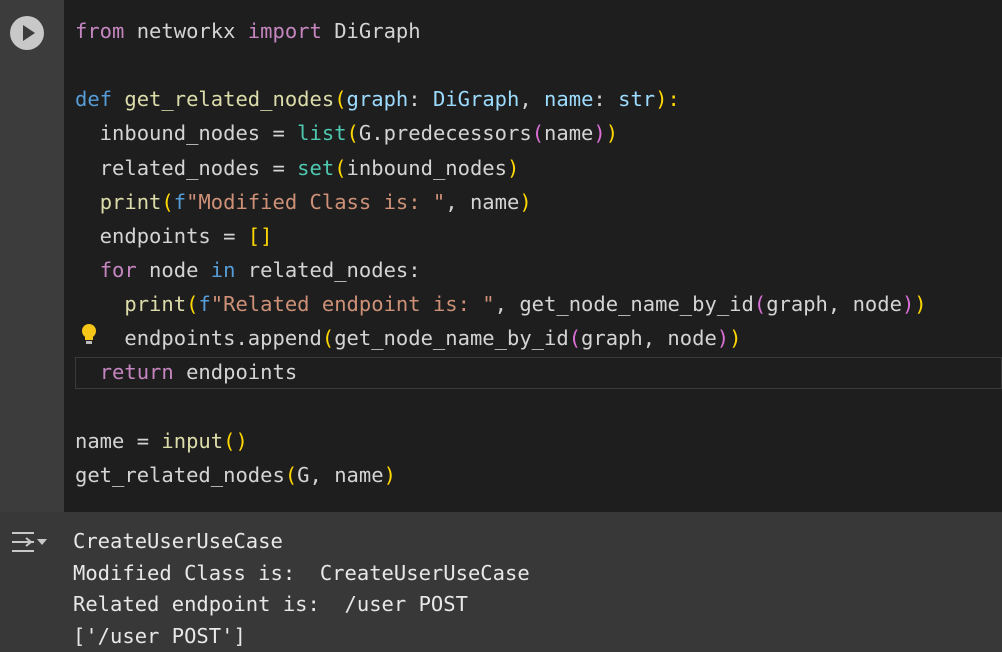 This screenshot has width=1002, height=652. What do you see at coordinates (501, 441) in the screenshot?
I see `code-line: name = input()` at bounding box center [501, 441].